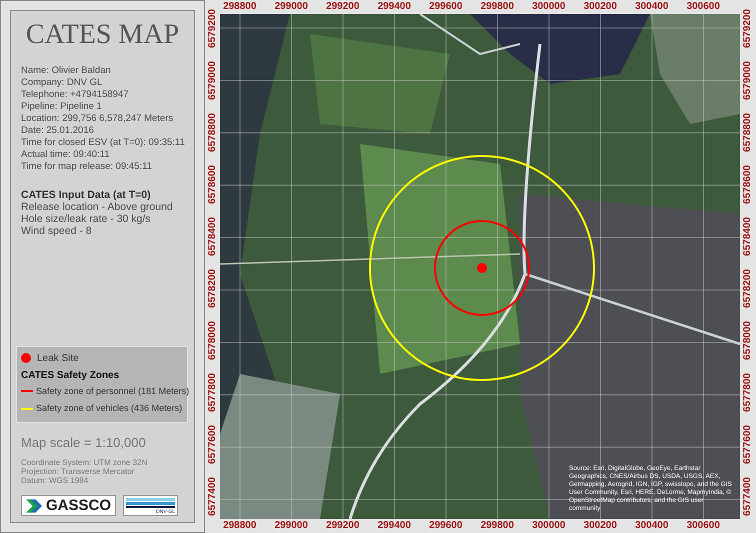 The width and height of the screenshot is (756, 533). Describe the element at coordinates (34, 505) in the screenshot. I see `chevron-icon` at that location.